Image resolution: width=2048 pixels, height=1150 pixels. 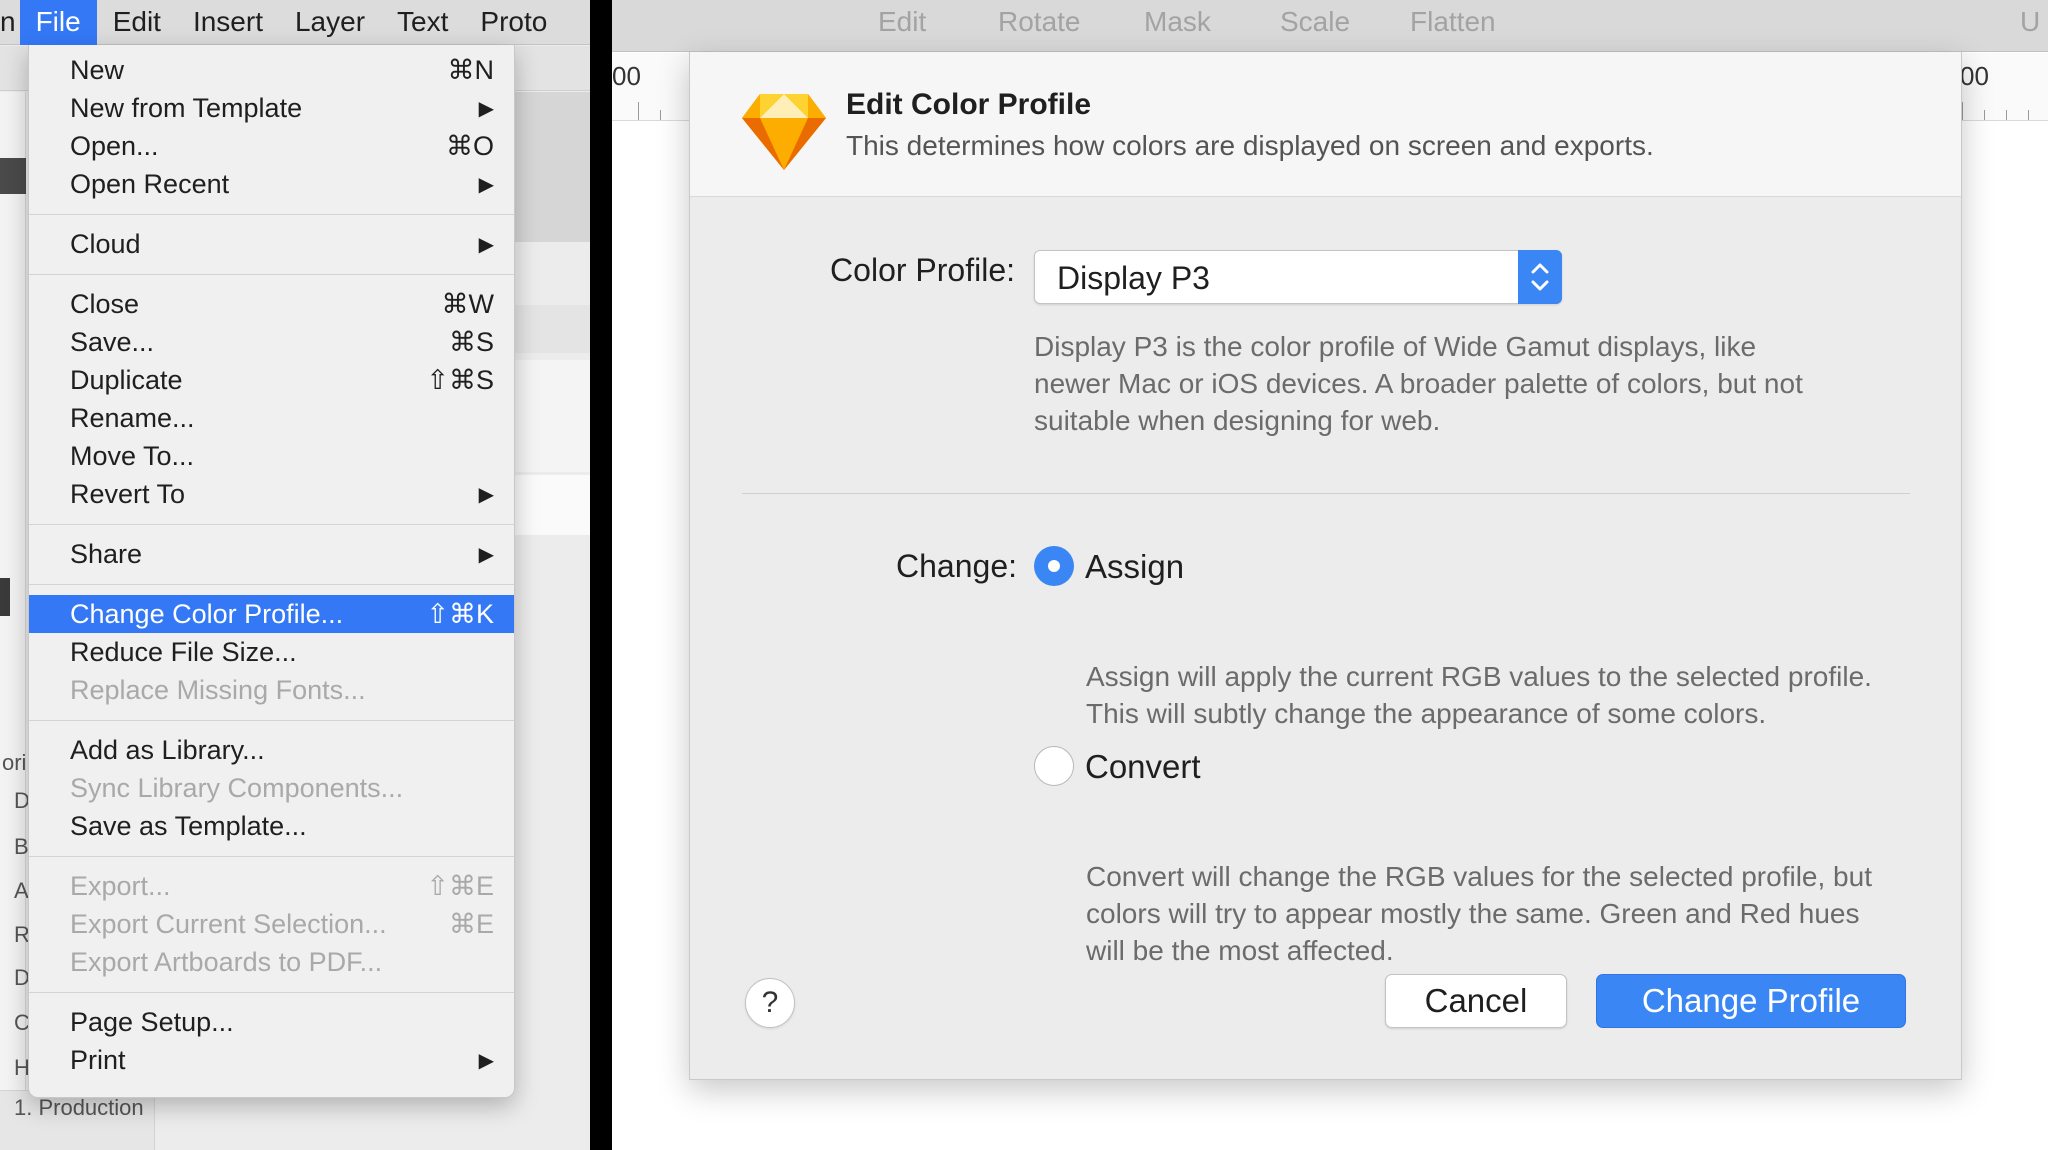 What do you see at coordinates (513, 22) in the screenshot?
I see `menu-bar-item-prototyping: Proto` at bounding box center [513, 22].